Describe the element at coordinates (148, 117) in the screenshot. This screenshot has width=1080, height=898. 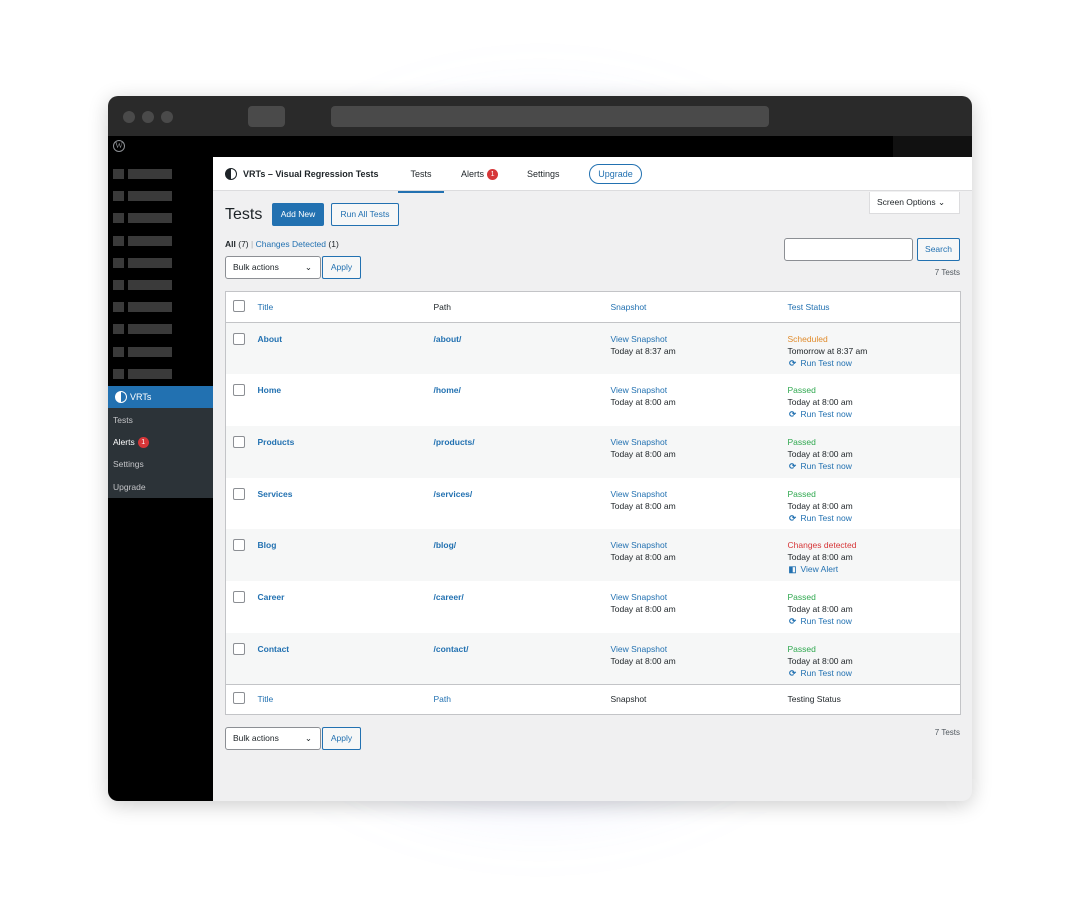
I see `minimize-window-dot` at that location.